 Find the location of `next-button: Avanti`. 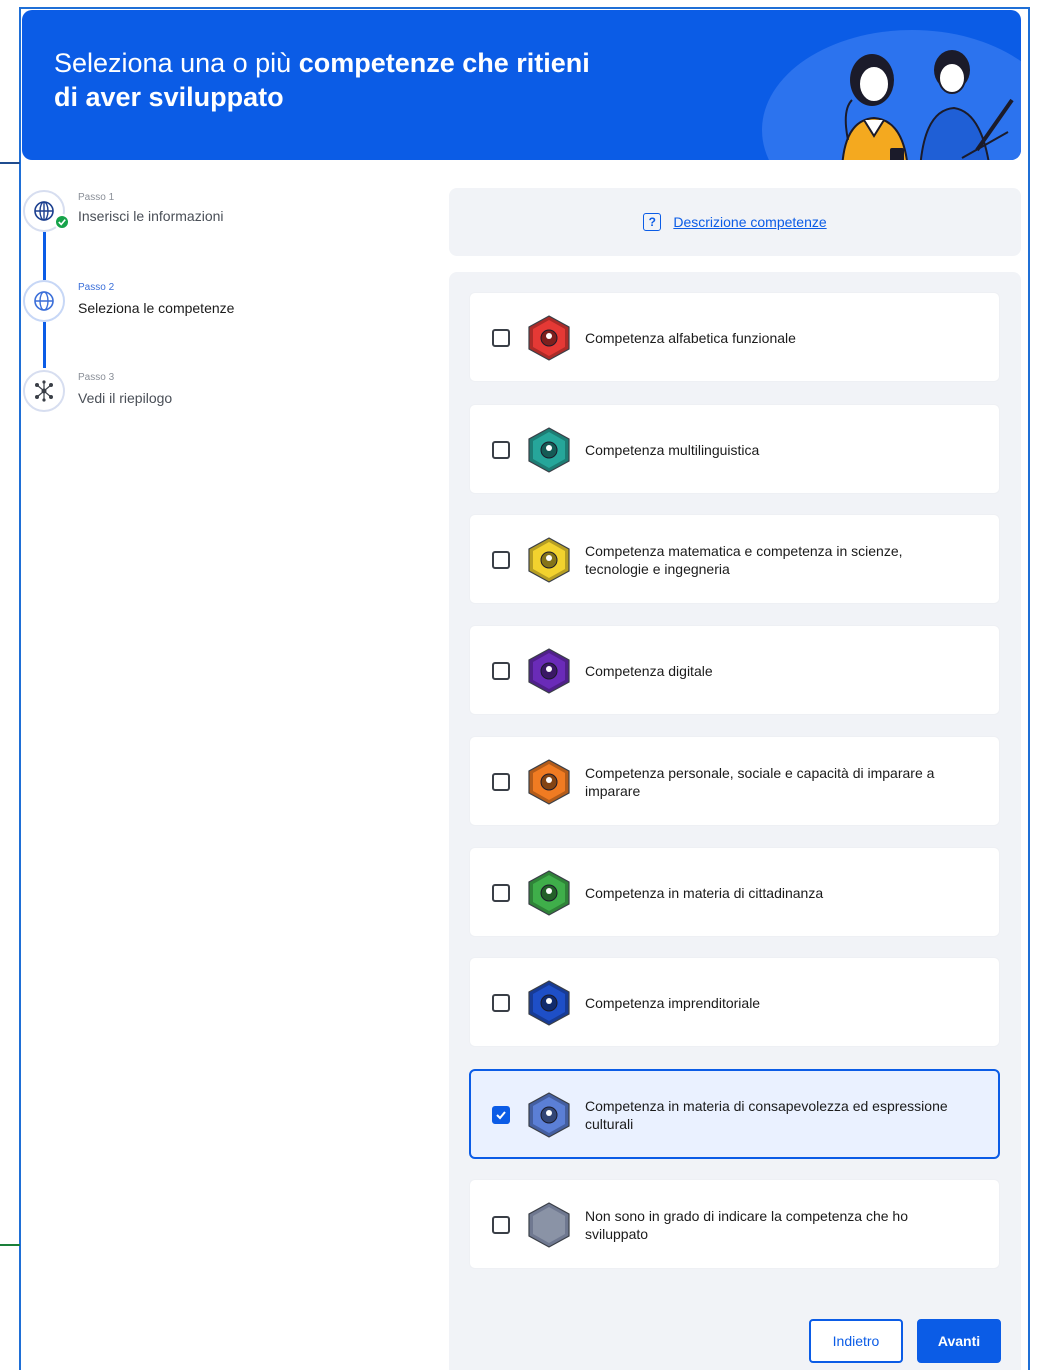

next-button: Avanti is located at coordinates (959, 1341).